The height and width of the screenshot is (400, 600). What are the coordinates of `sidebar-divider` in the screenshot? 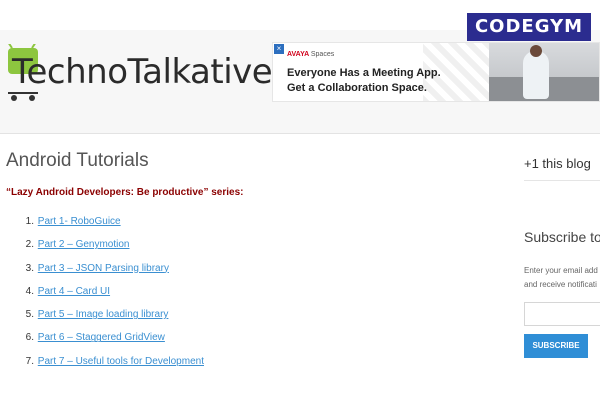 It's located at (562, 180).